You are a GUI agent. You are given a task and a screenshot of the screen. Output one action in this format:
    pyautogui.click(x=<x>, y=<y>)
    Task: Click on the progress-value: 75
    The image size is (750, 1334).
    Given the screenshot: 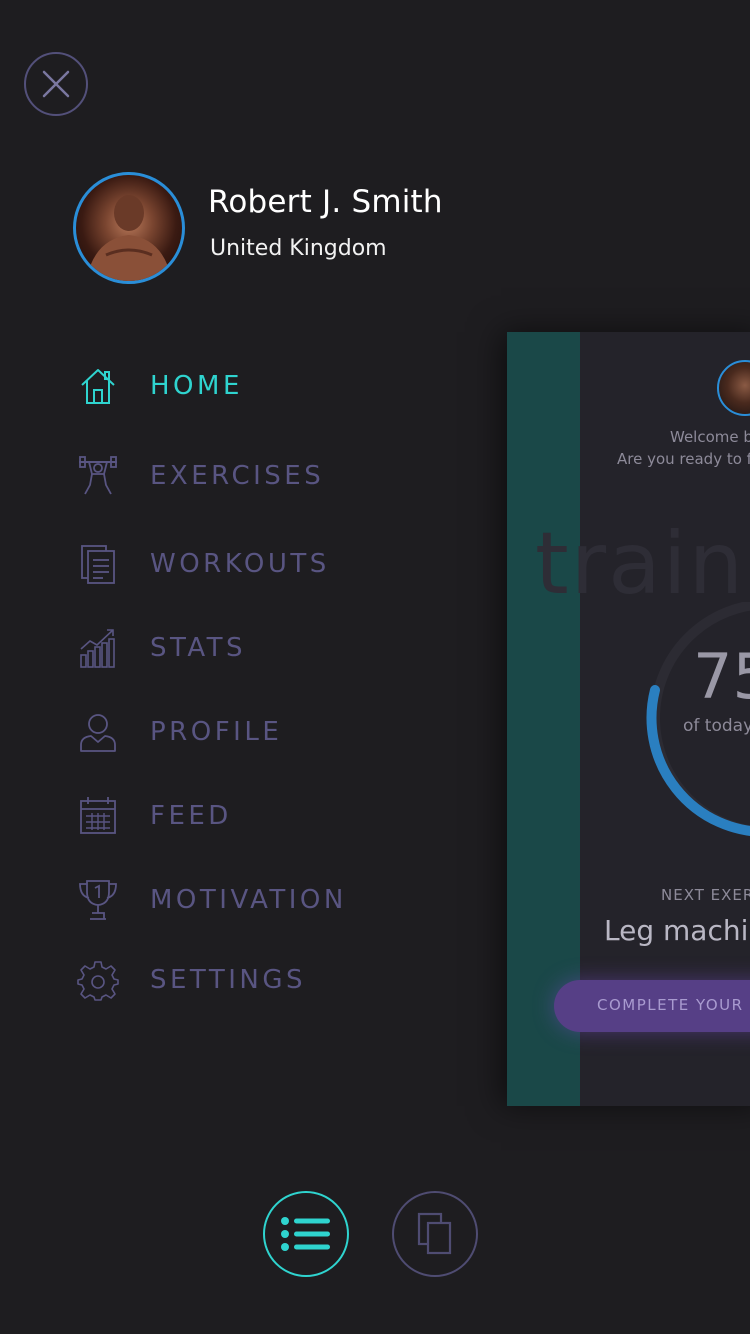 What is the action you would take?
    pyautogui.click(x=721, y=676)
    